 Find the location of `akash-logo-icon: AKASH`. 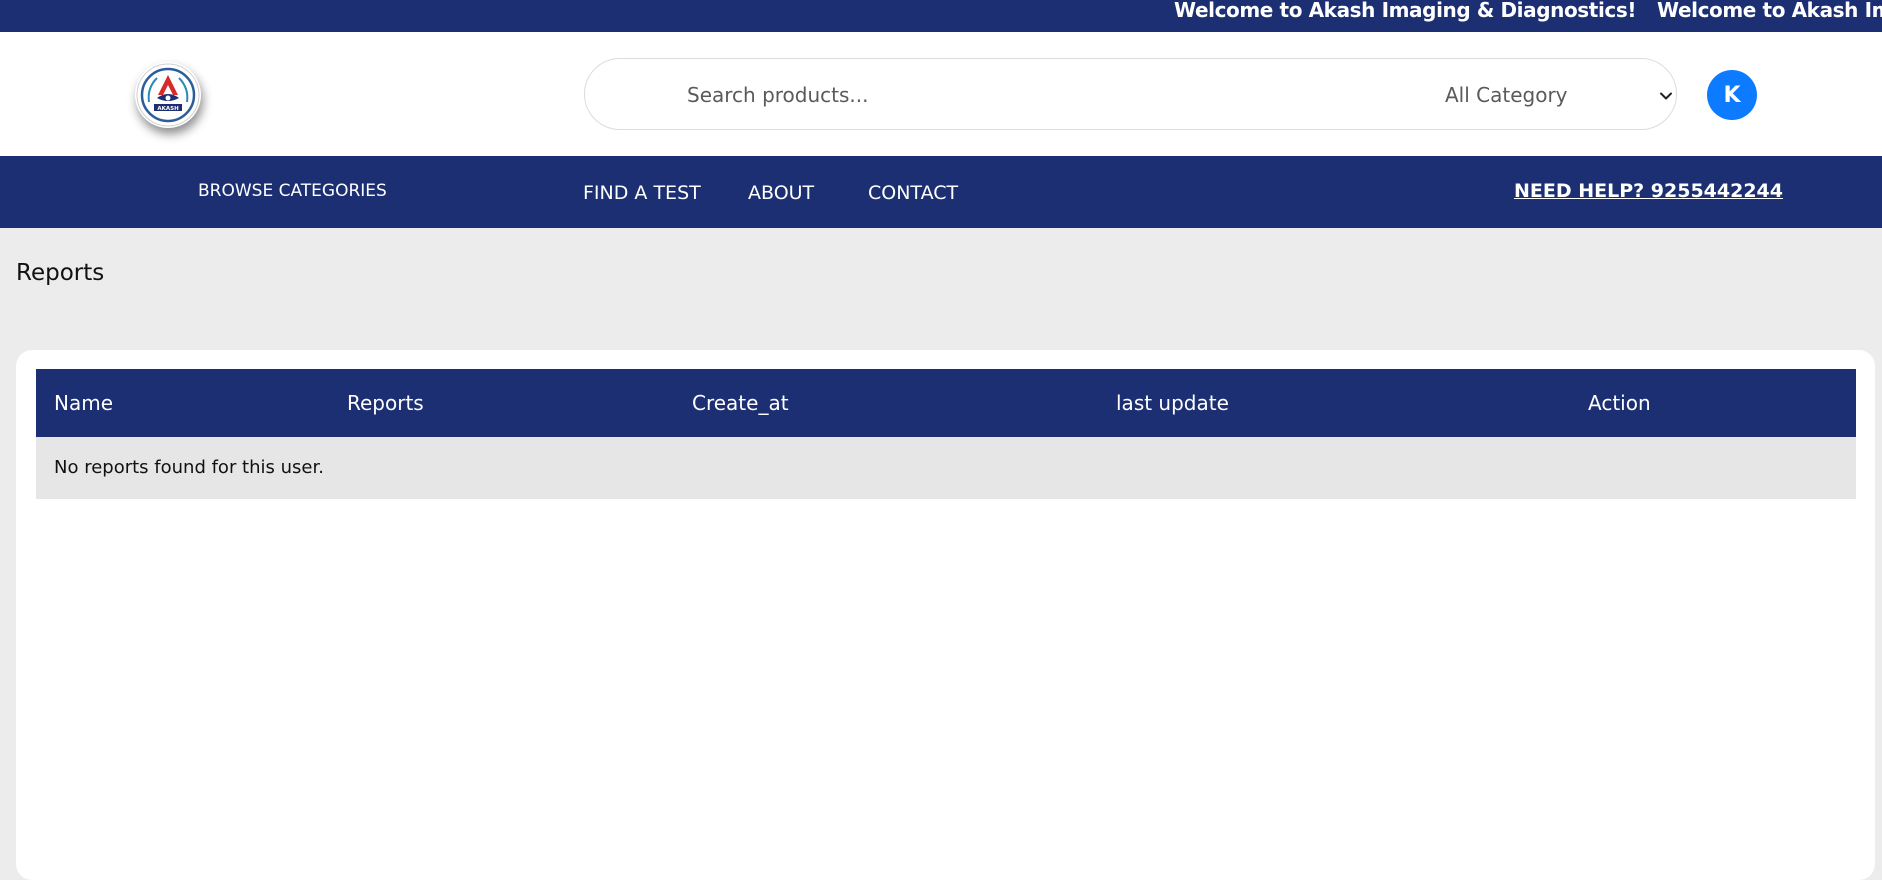

akash-logo-icon: AKASH is located at coordinates (168, 95).